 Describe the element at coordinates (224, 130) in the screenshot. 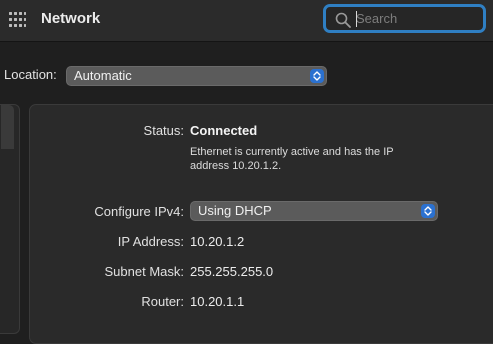

I see `status-value: Connected` at that location.